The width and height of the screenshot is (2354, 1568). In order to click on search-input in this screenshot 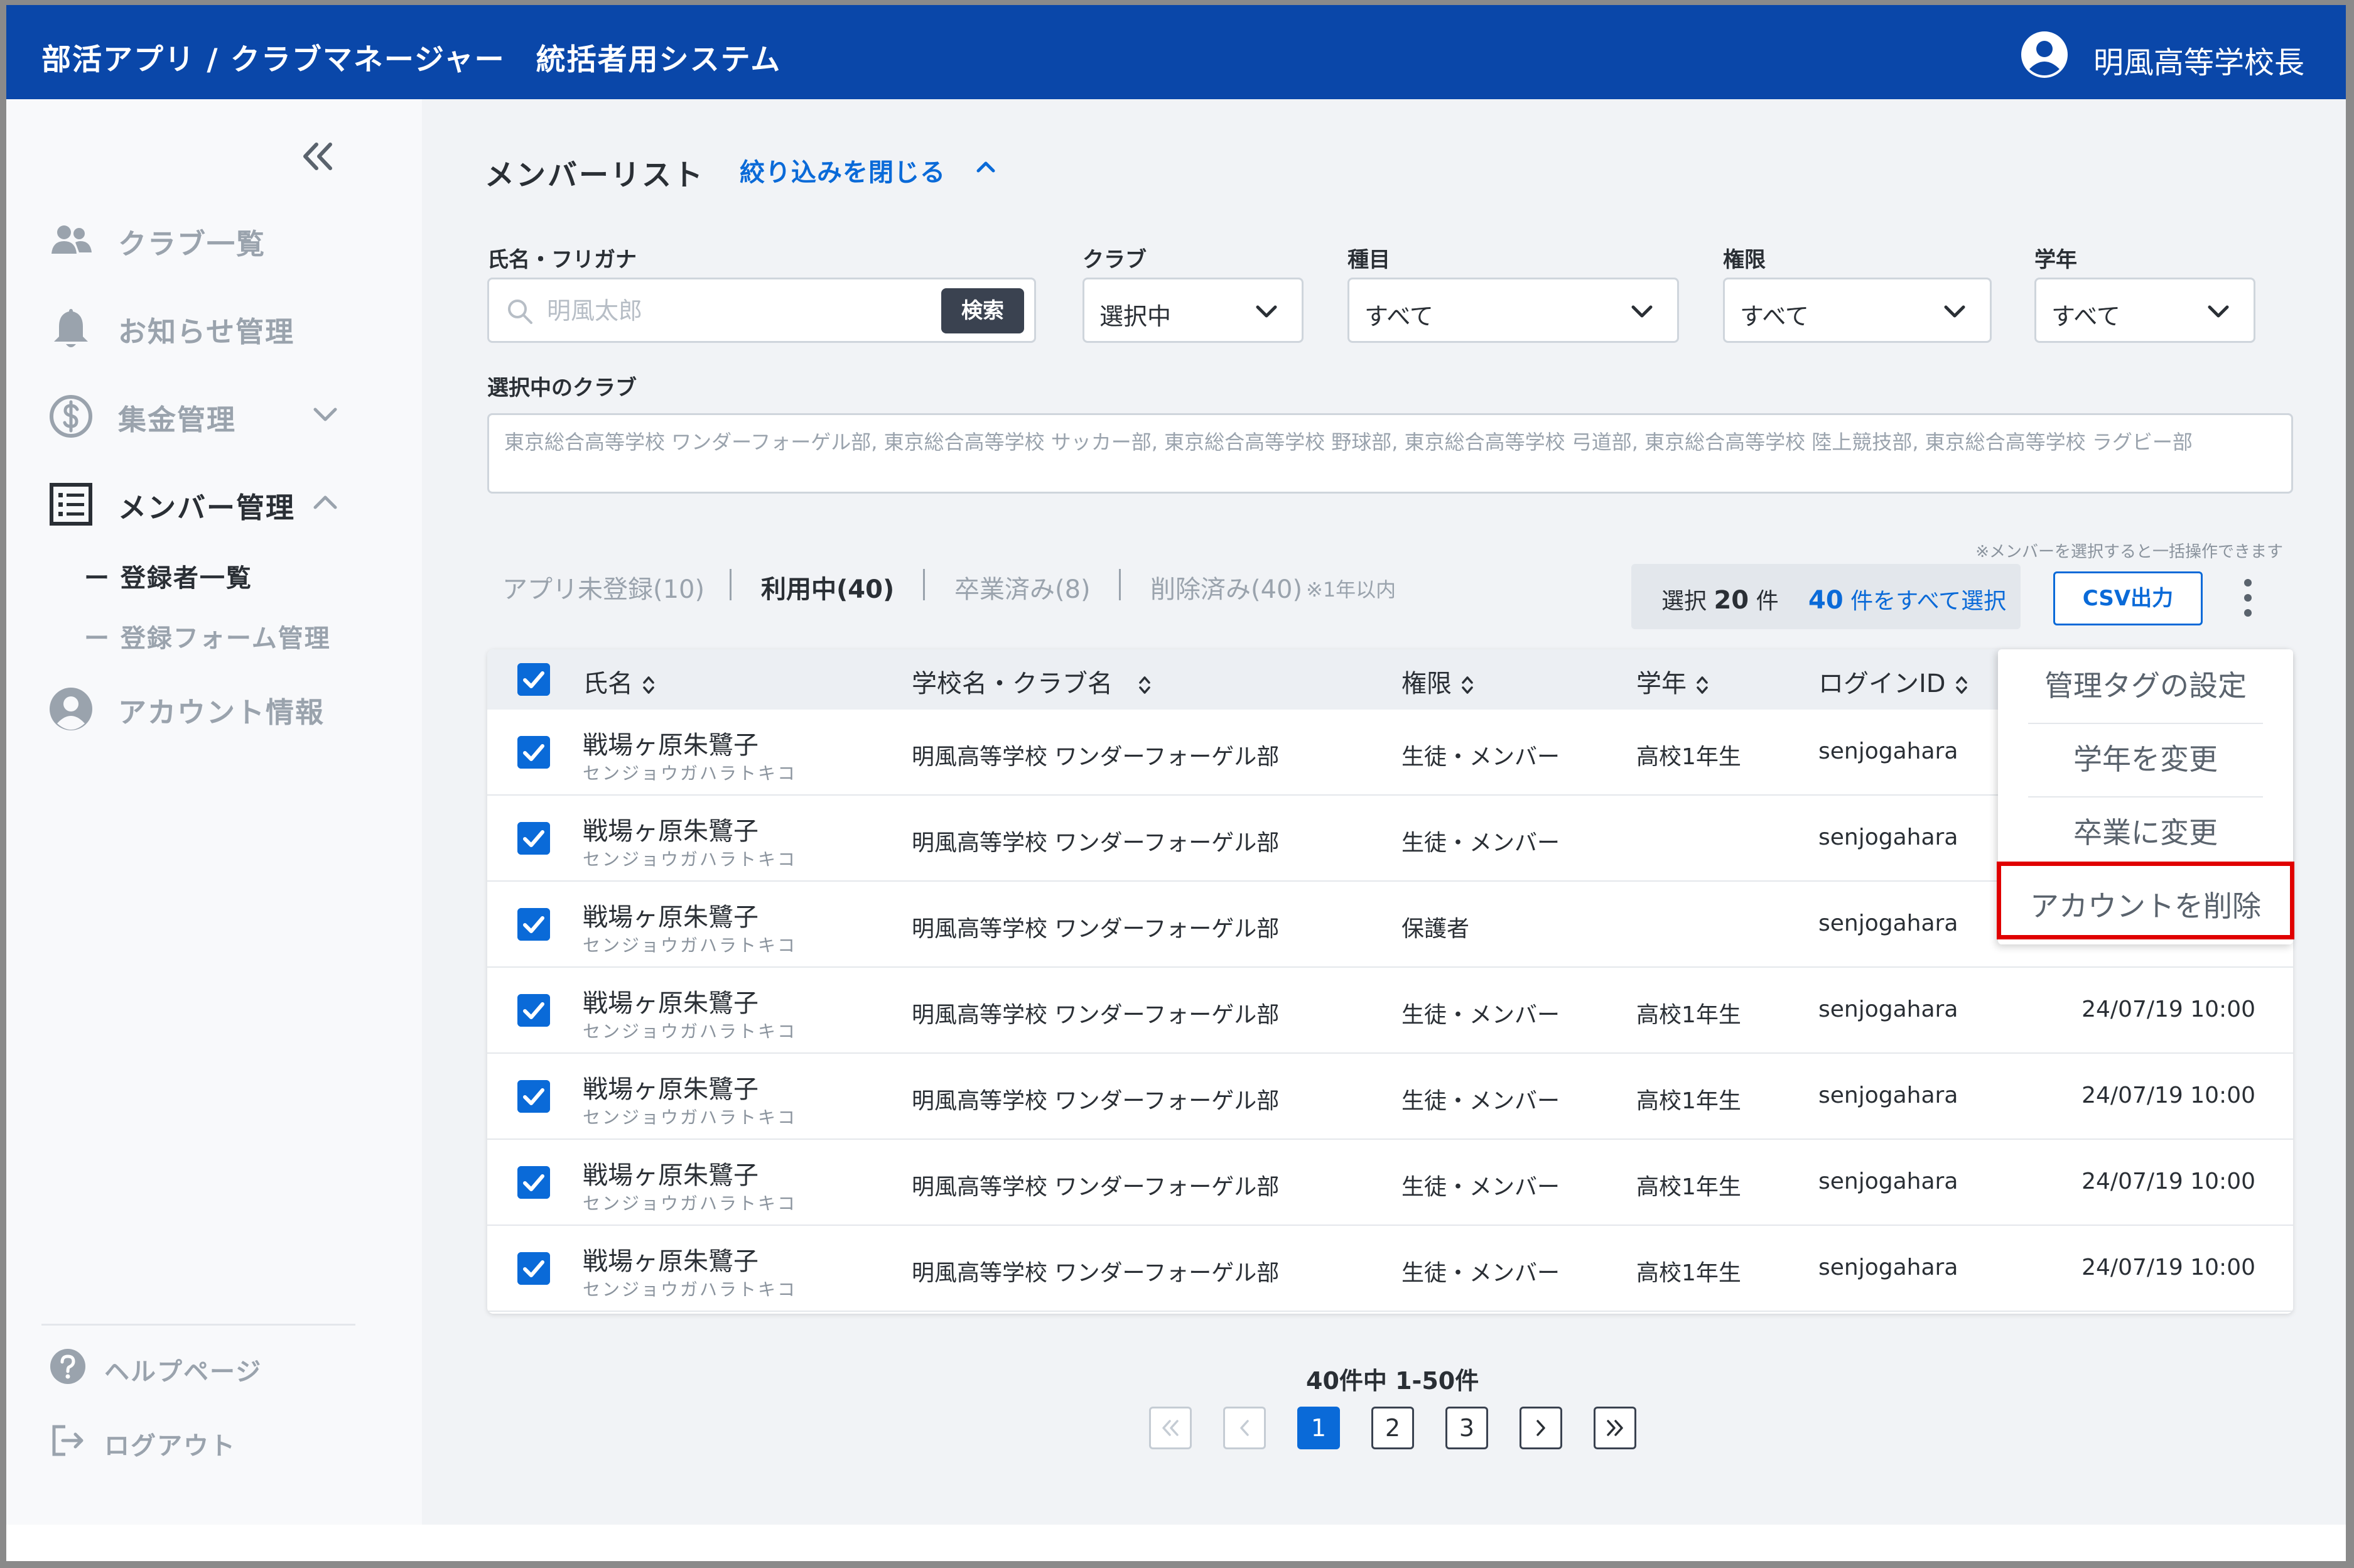, I will do `click(704, 310)`.